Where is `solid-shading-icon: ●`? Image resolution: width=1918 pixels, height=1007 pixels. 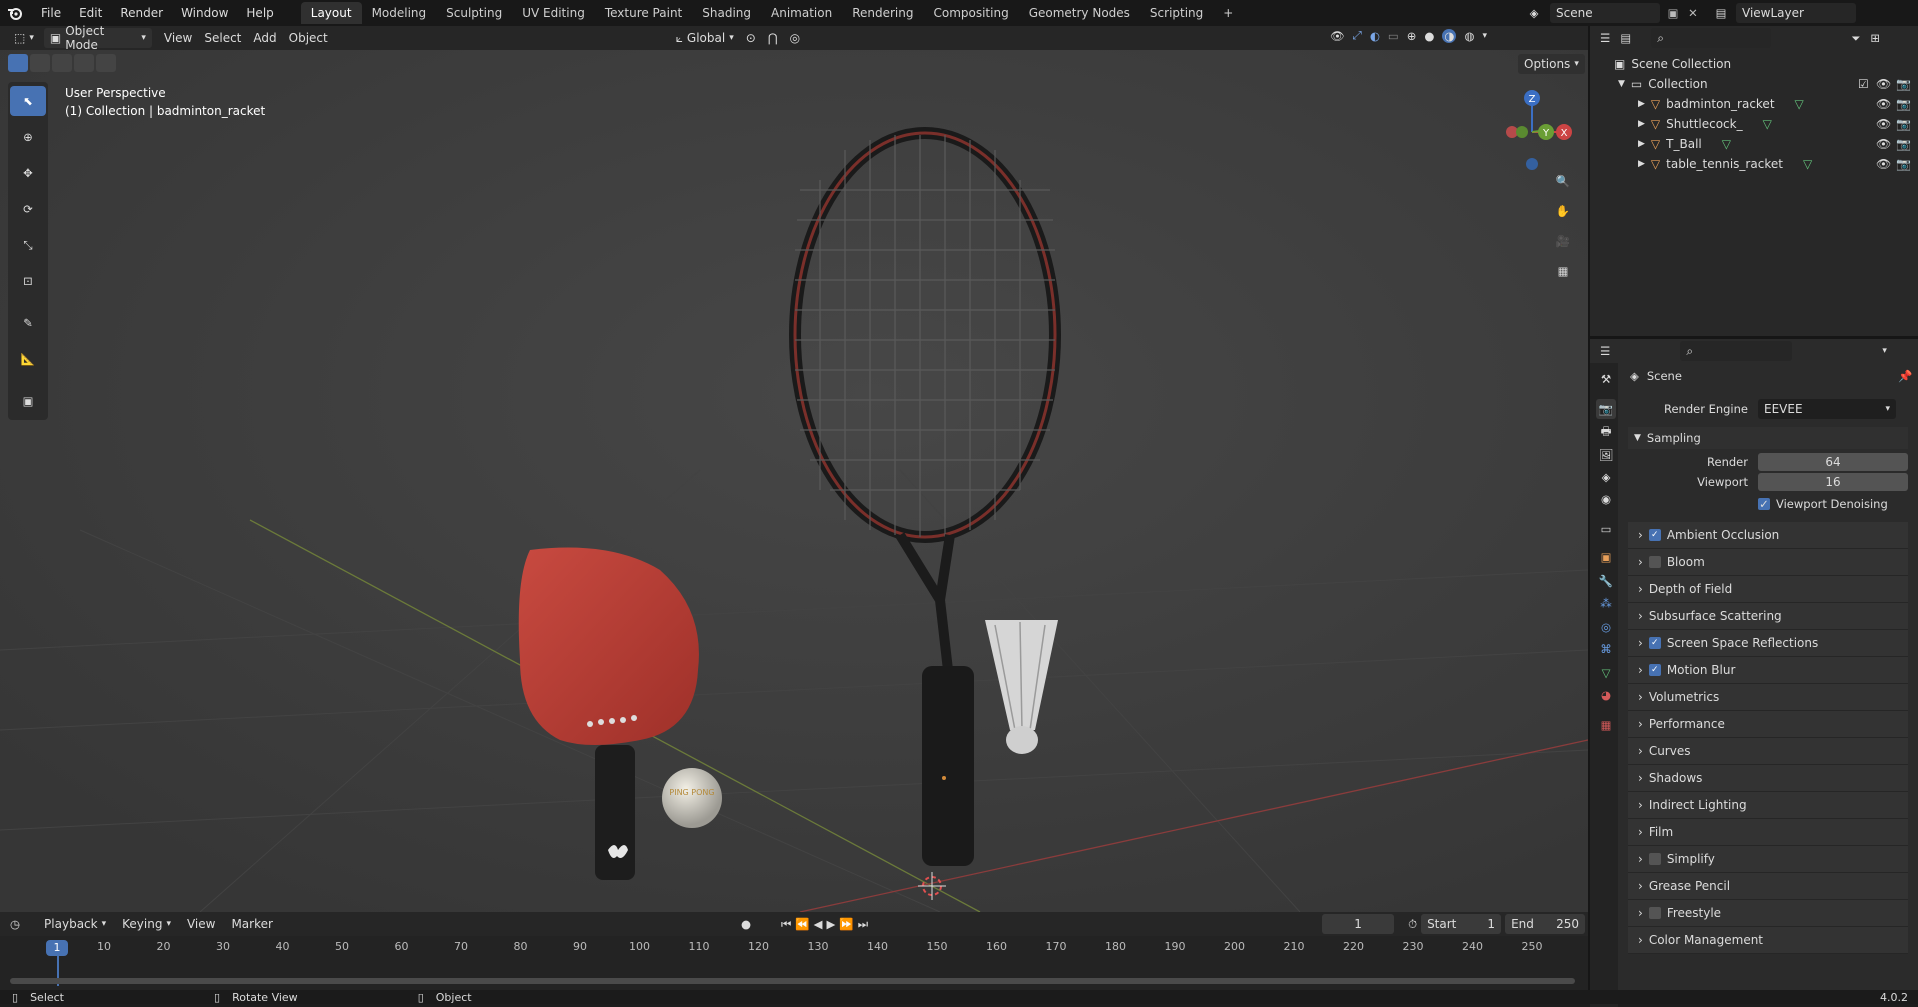
solid-shading-icon: ● is located at coordinates (1429, 36).